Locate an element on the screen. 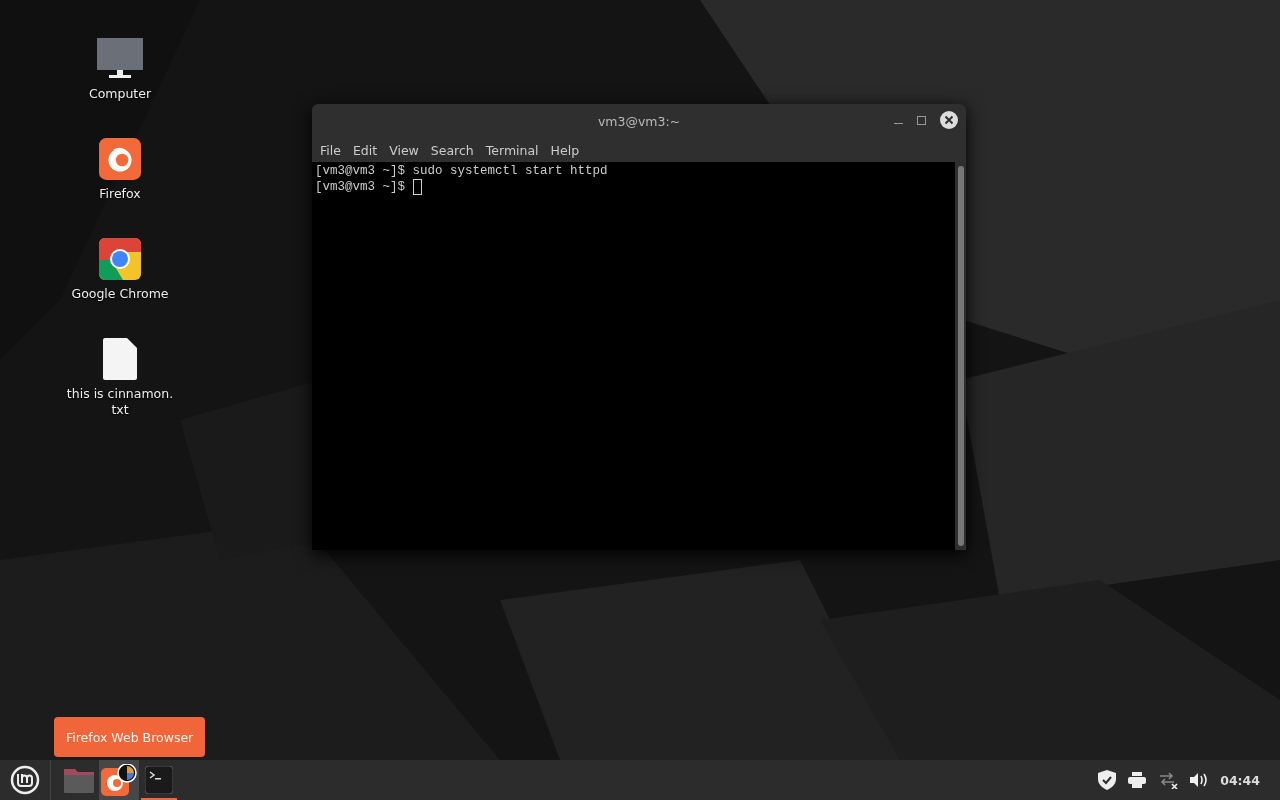 Image resolution: width=1280 pixels, height=800 pixels. text-file-icon is located at coordinates (120, 359).